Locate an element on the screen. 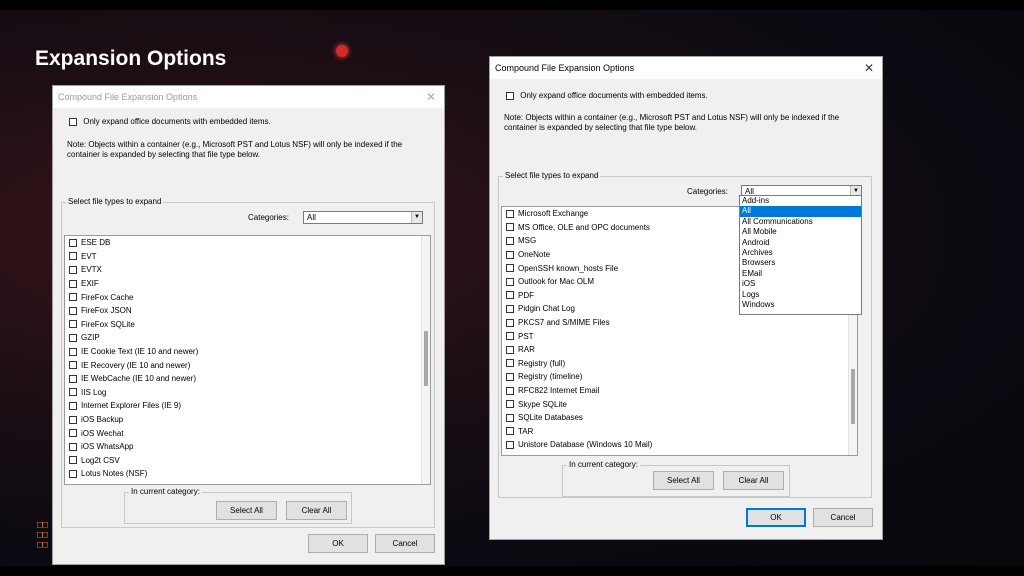  list-item: IIS Log is located at coordinates (247, 393).